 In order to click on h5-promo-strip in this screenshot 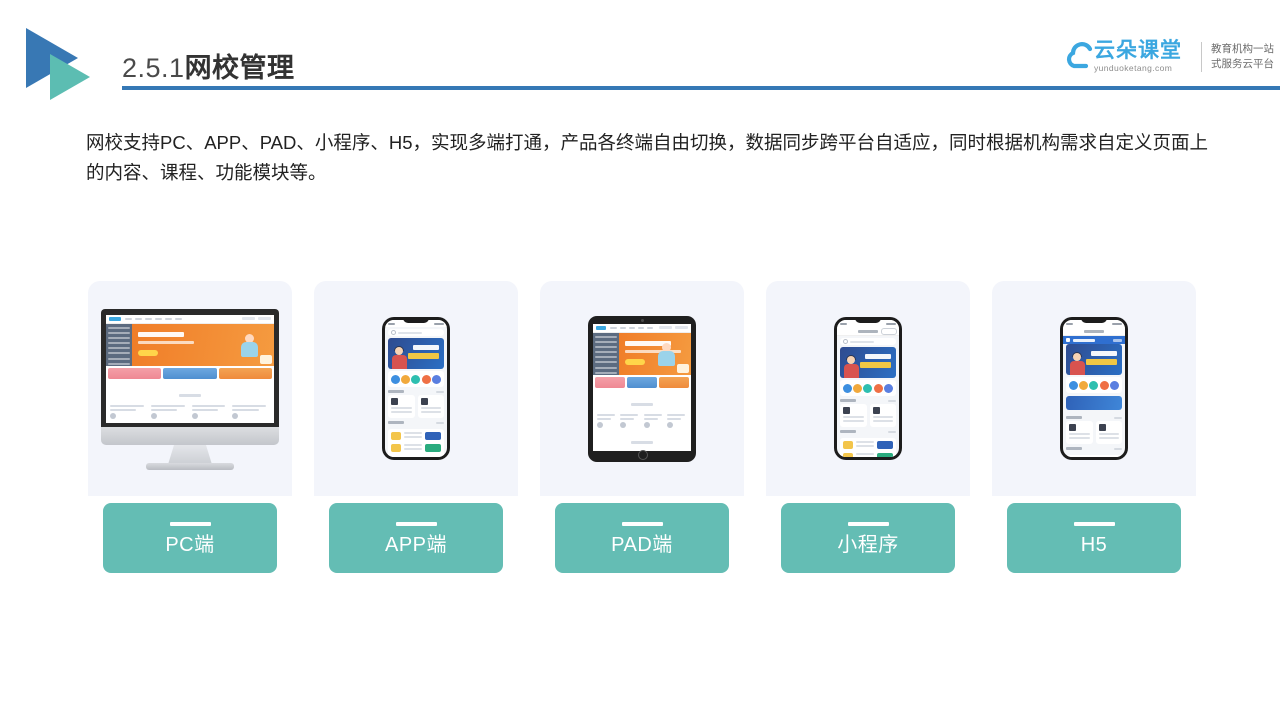, I will do `click(1094, 403)`.